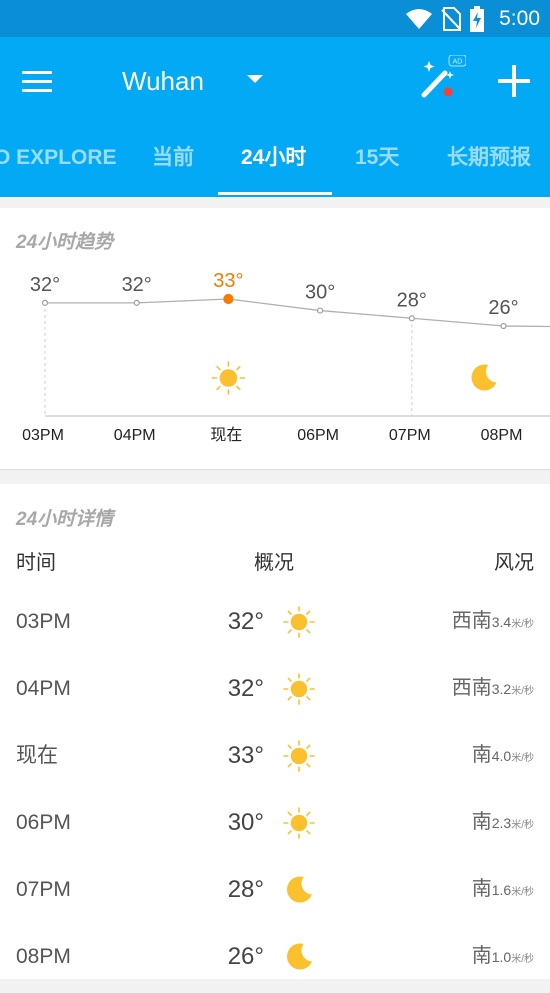 This screenshot has width=550, height=993. I want to click on temp-label: 32°, so click(137, 285).